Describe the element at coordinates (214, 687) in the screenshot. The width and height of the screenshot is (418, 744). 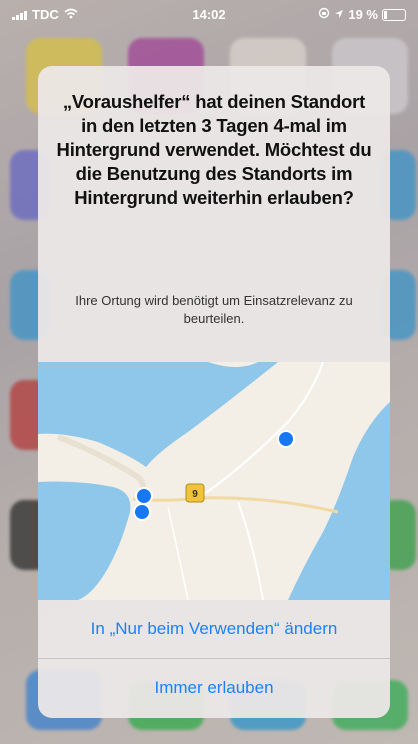
I see `always-allow-button: Immer erlauben` at that location.